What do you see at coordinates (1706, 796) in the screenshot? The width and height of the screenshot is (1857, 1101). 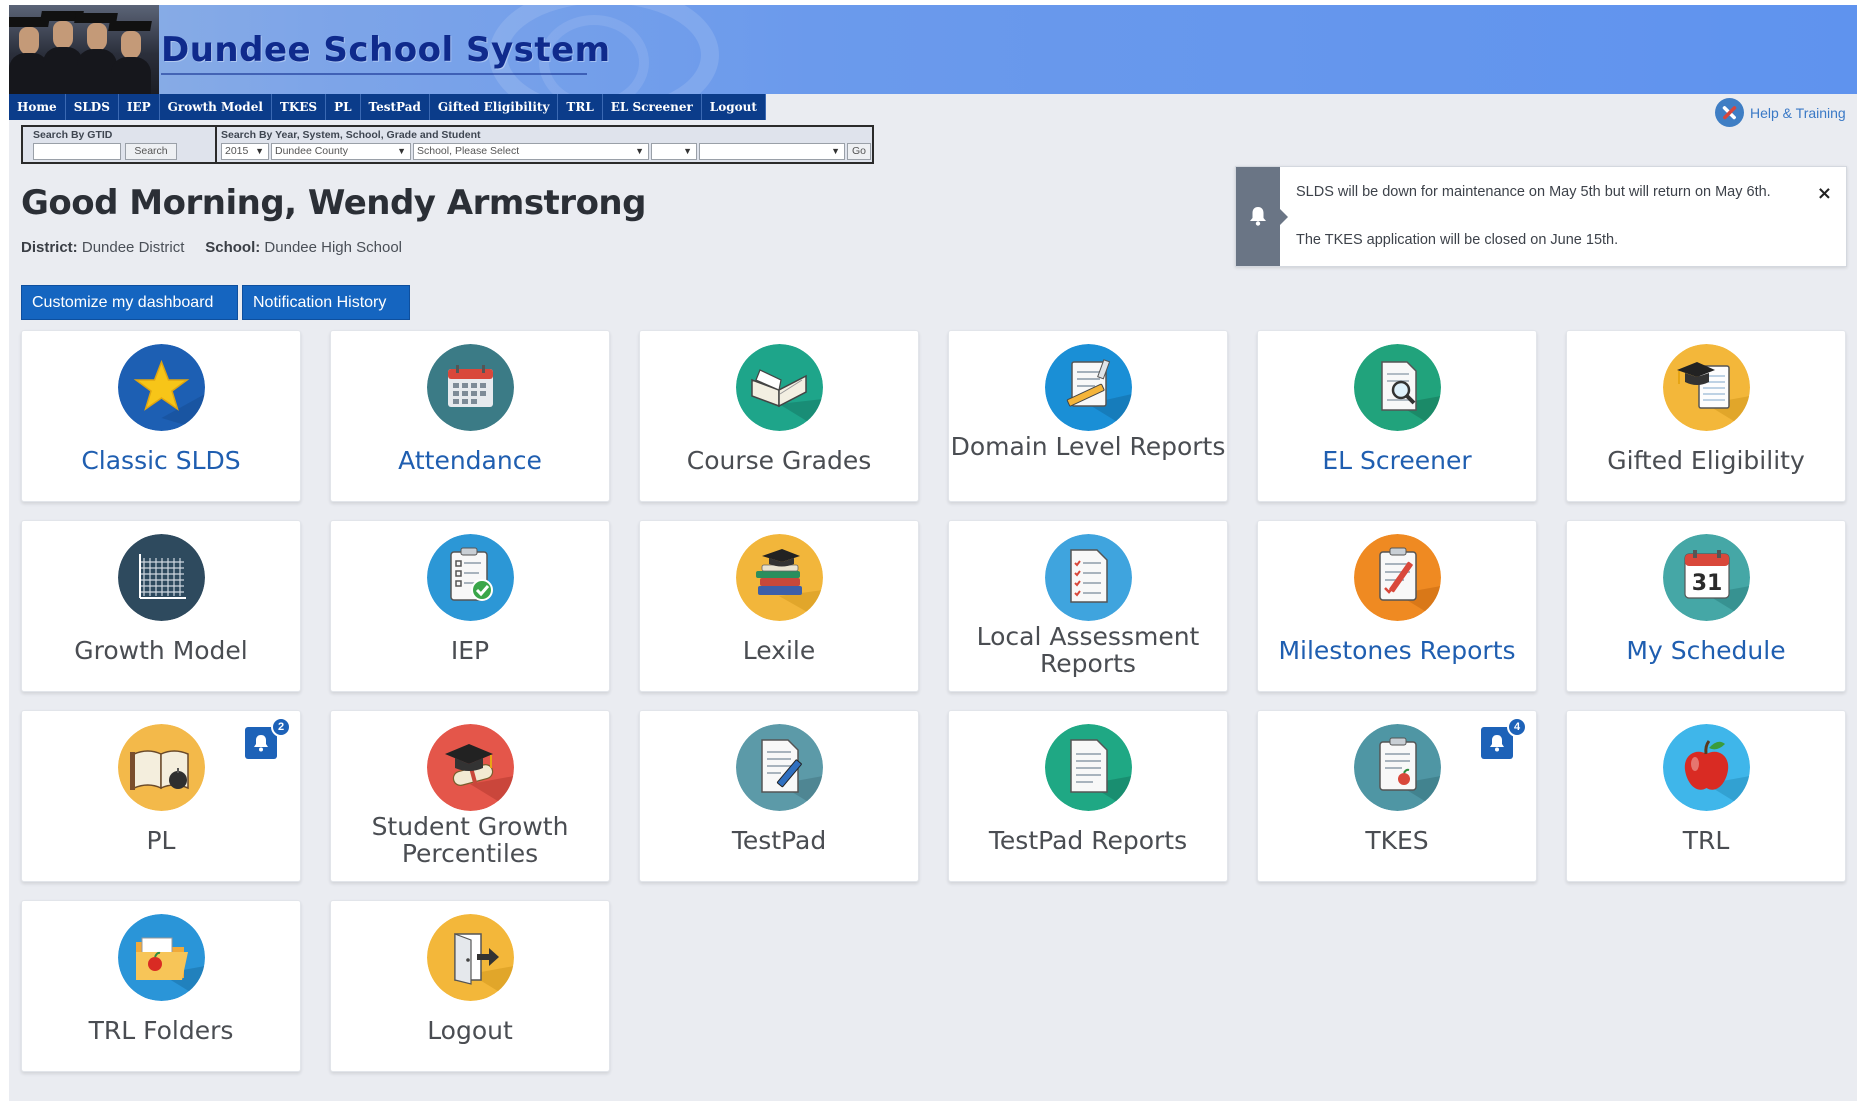 I see `tile-trl: TRL` at bounding box center [1706, 796].